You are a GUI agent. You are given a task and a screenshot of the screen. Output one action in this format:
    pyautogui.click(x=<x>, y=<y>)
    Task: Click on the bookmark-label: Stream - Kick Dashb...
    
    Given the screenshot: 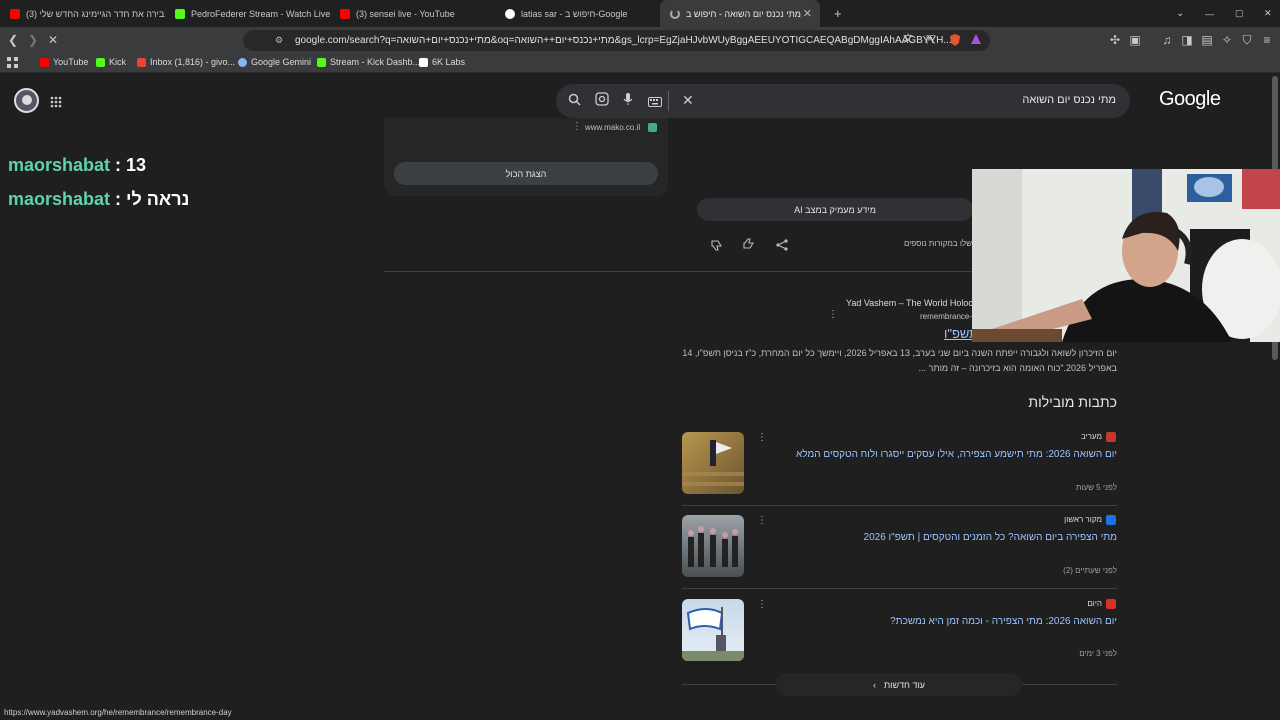 What is the action you would take?
    pyautogui.click(x=375, y=62)
    